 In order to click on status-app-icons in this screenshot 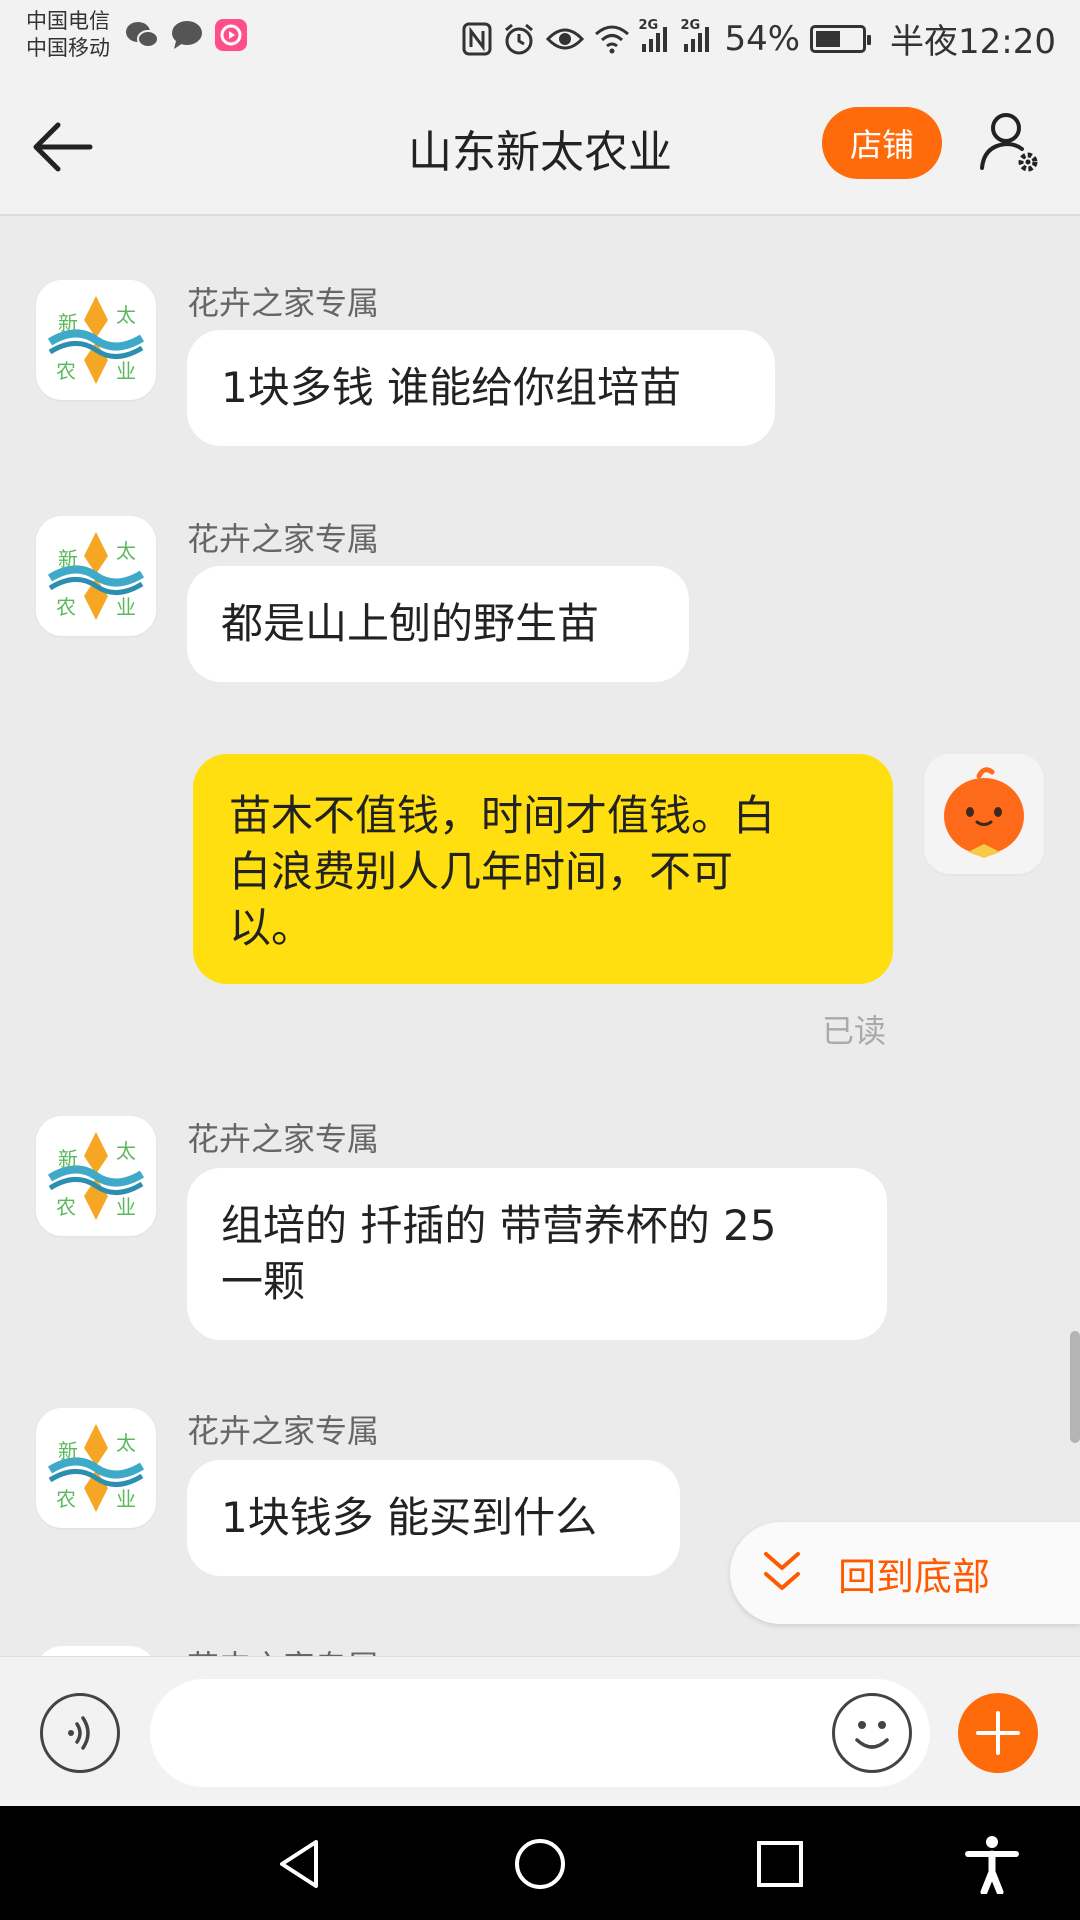, I will do `click(186, 35)`.